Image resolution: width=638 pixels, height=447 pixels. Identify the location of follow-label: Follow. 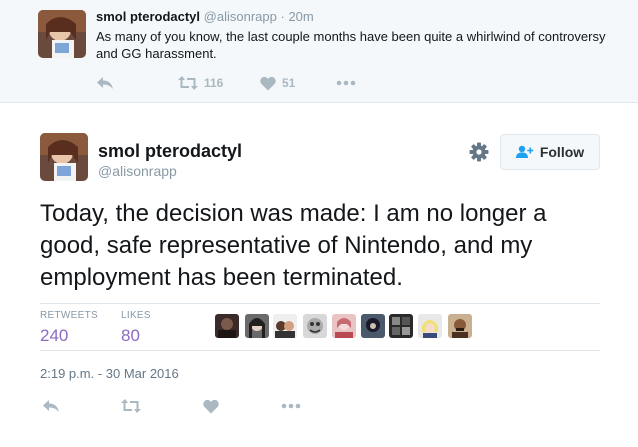
(562, 152).